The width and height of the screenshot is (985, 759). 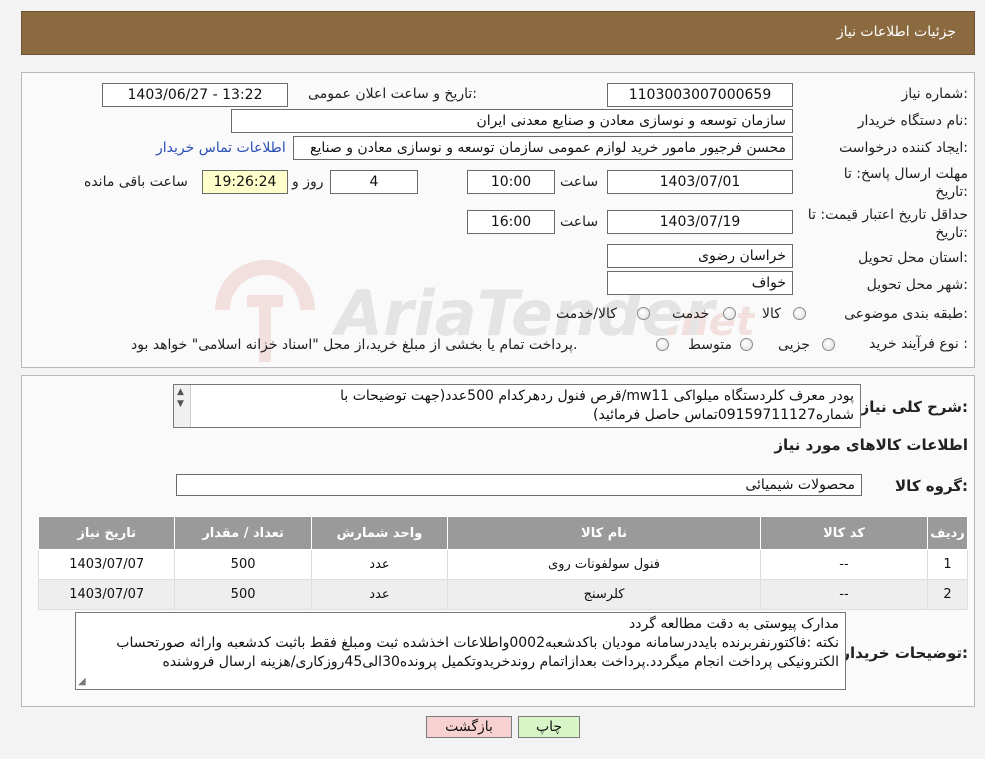 I want to click on city-field: خواف, so click(x=700, y=283).